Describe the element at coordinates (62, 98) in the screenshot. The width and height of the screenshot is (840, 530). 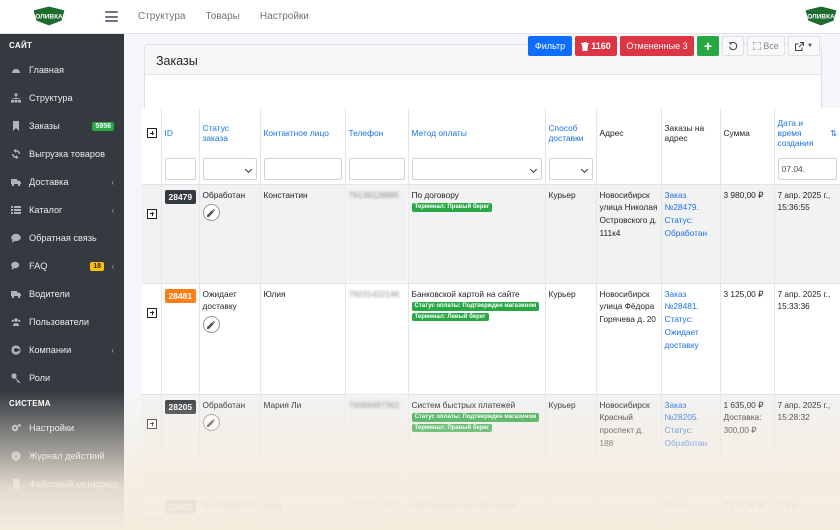
I see `sidebar-item-1: Структура` at that location.